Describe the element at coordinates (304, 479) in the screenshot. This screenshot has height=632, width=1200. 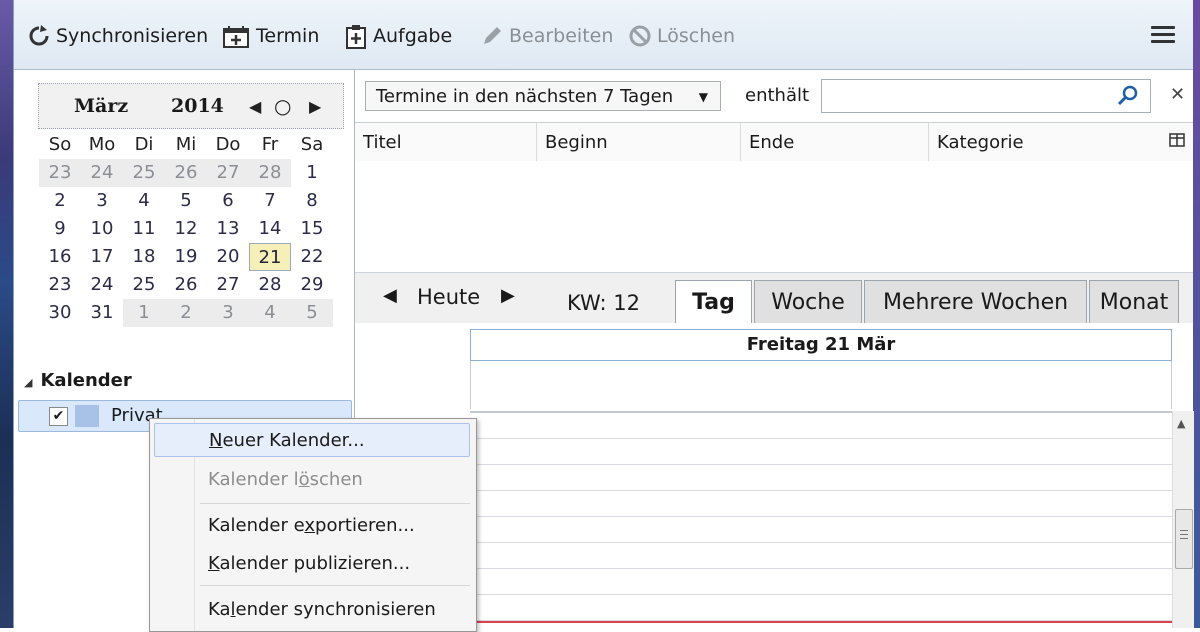
I see `menu-item-label: ö` at that location.